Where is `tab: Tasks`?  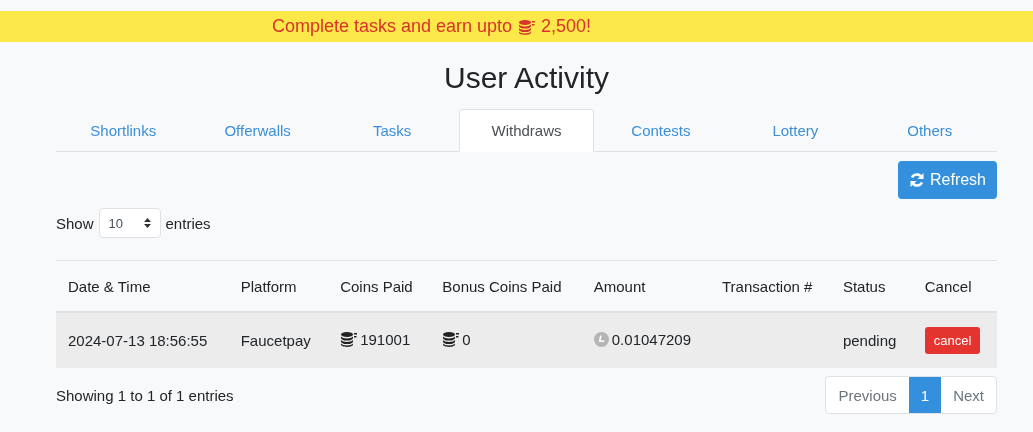 tab: Tasks is located at coordinates (392, 130).